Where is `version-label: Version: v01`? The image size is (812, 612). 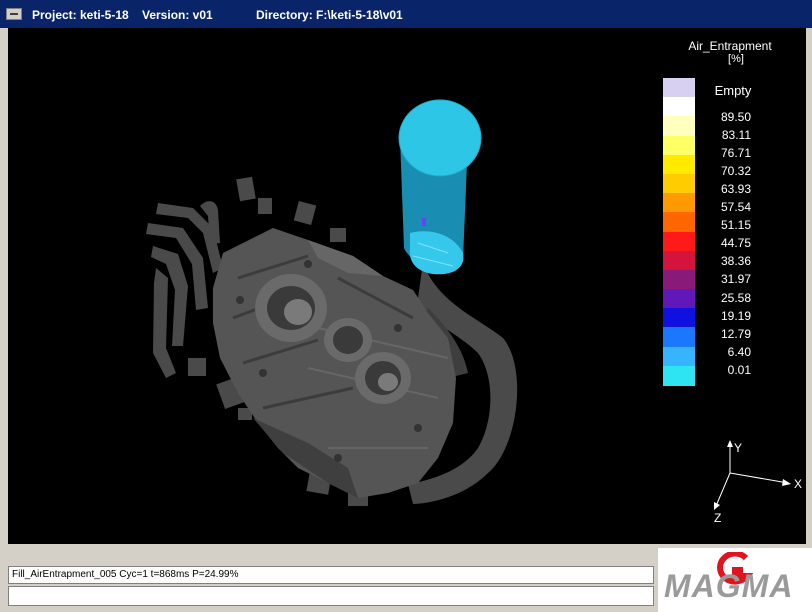
version-label: Version: v01 is located at coordinates (177, 15).